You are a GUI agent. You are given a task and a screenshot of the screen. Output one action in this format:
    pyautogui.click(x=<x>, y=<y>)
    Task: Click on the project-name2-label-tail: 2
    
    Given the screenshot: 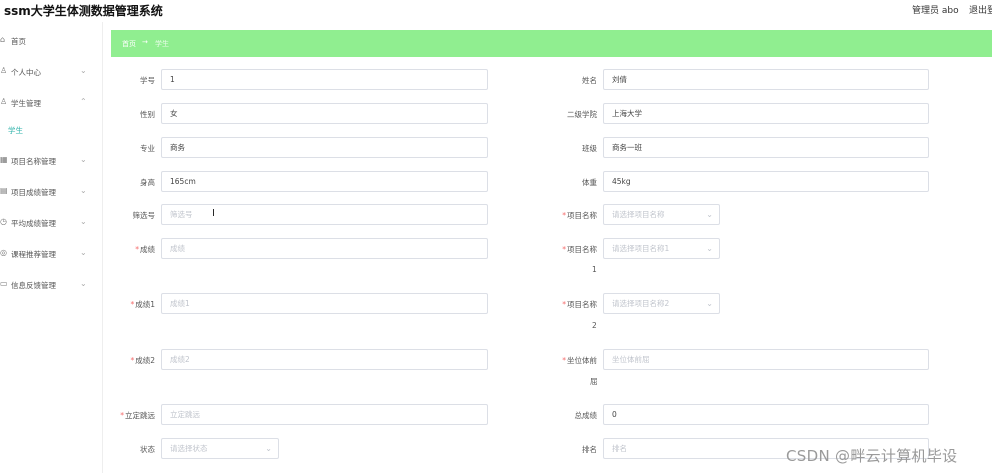 What is the action you would take?
    pyautogui.click(x=594, y=325)
    